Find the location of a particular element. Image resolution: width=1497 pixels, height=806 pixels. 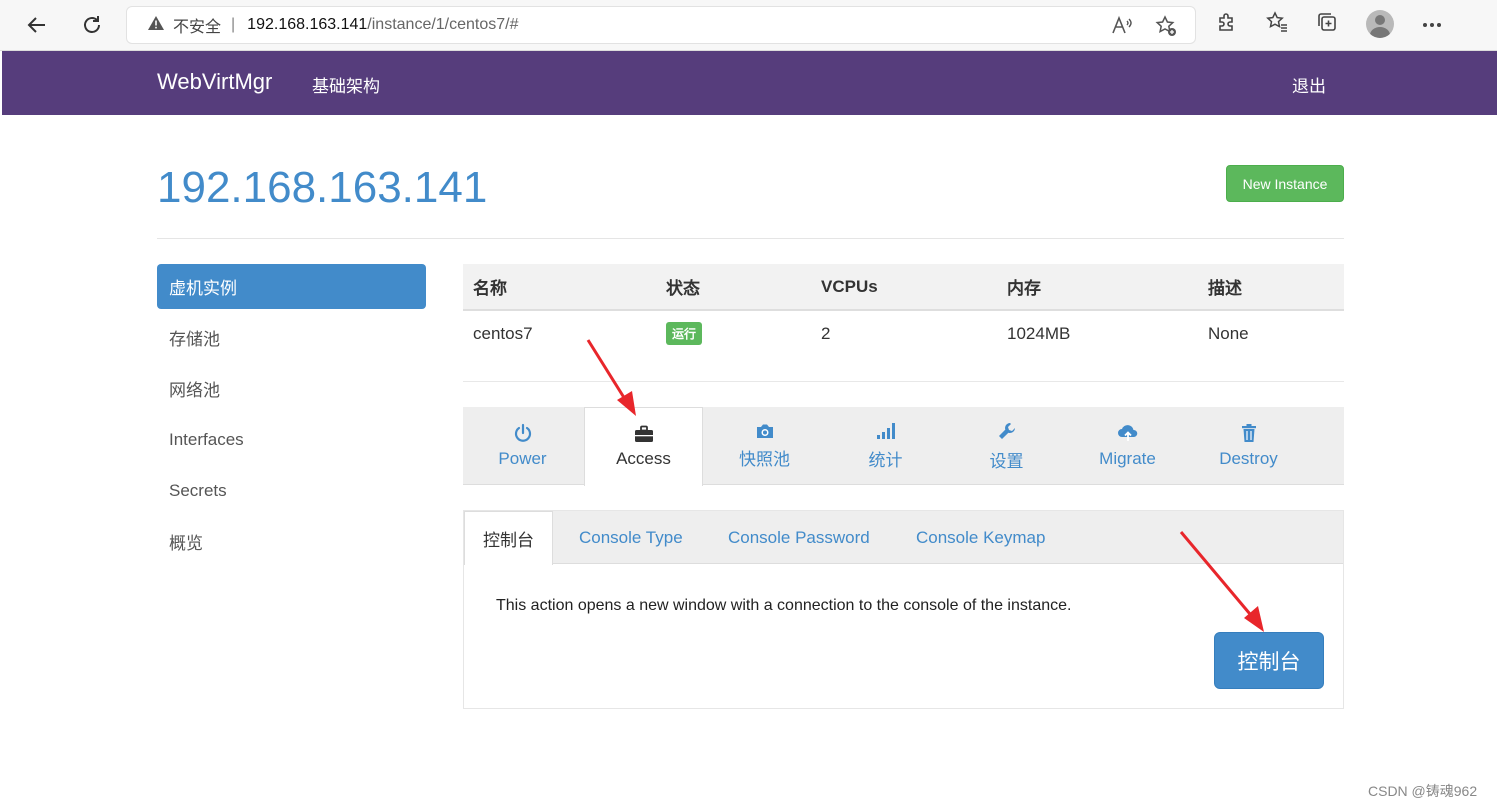

camera-icon is located at coordinates (765, 431).